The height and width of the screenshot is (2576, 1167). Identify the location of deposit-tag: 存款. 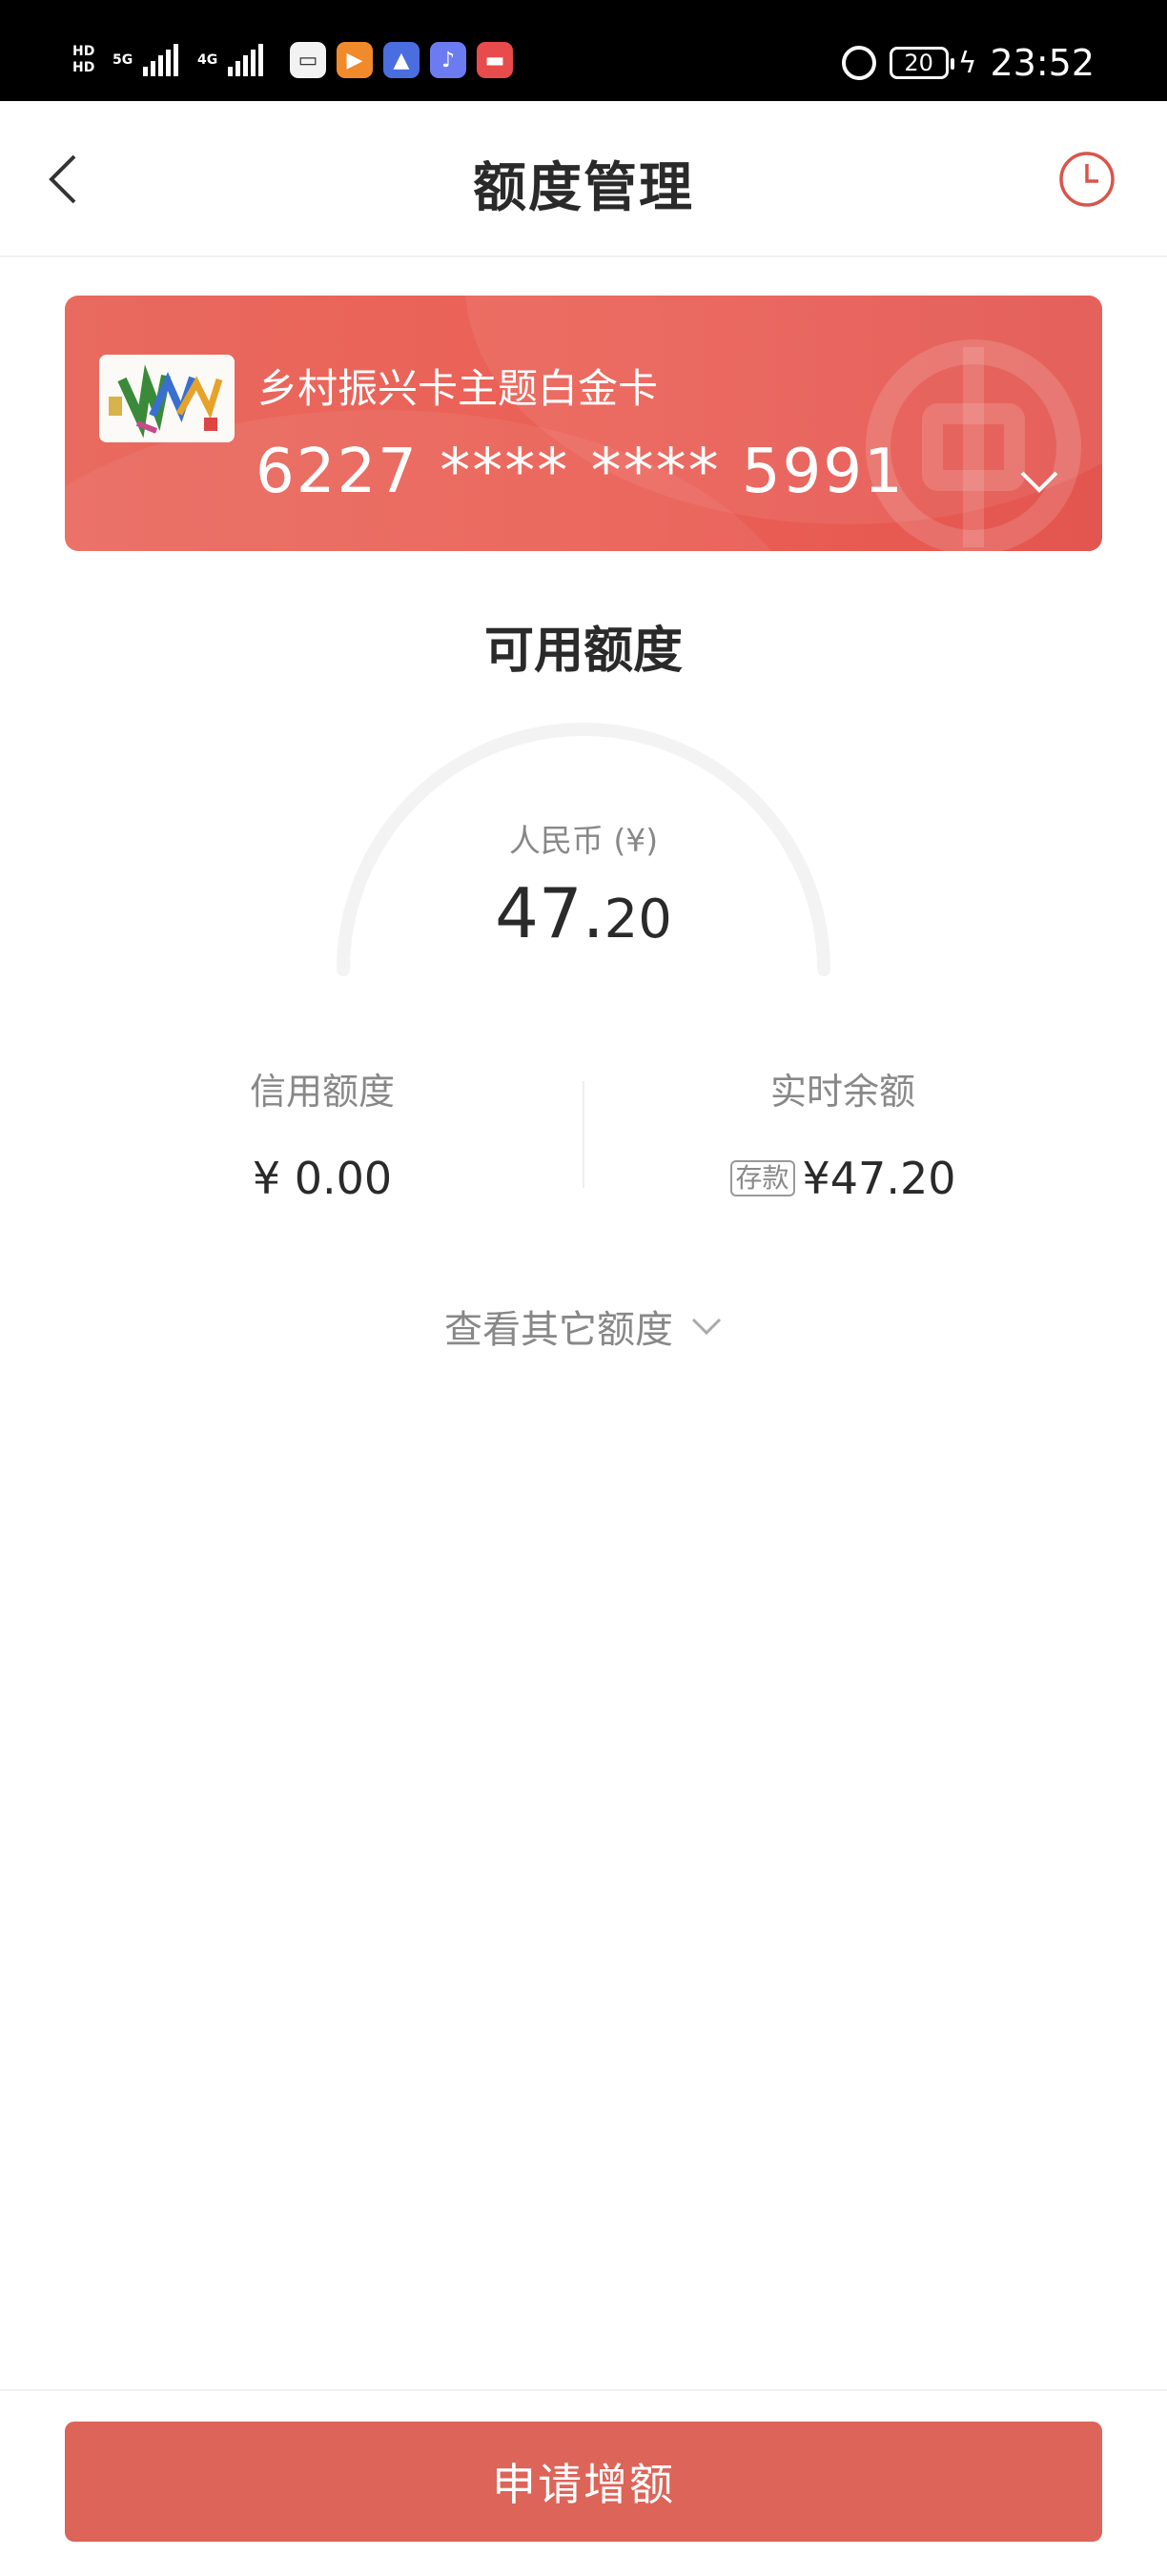
(762, 1178).